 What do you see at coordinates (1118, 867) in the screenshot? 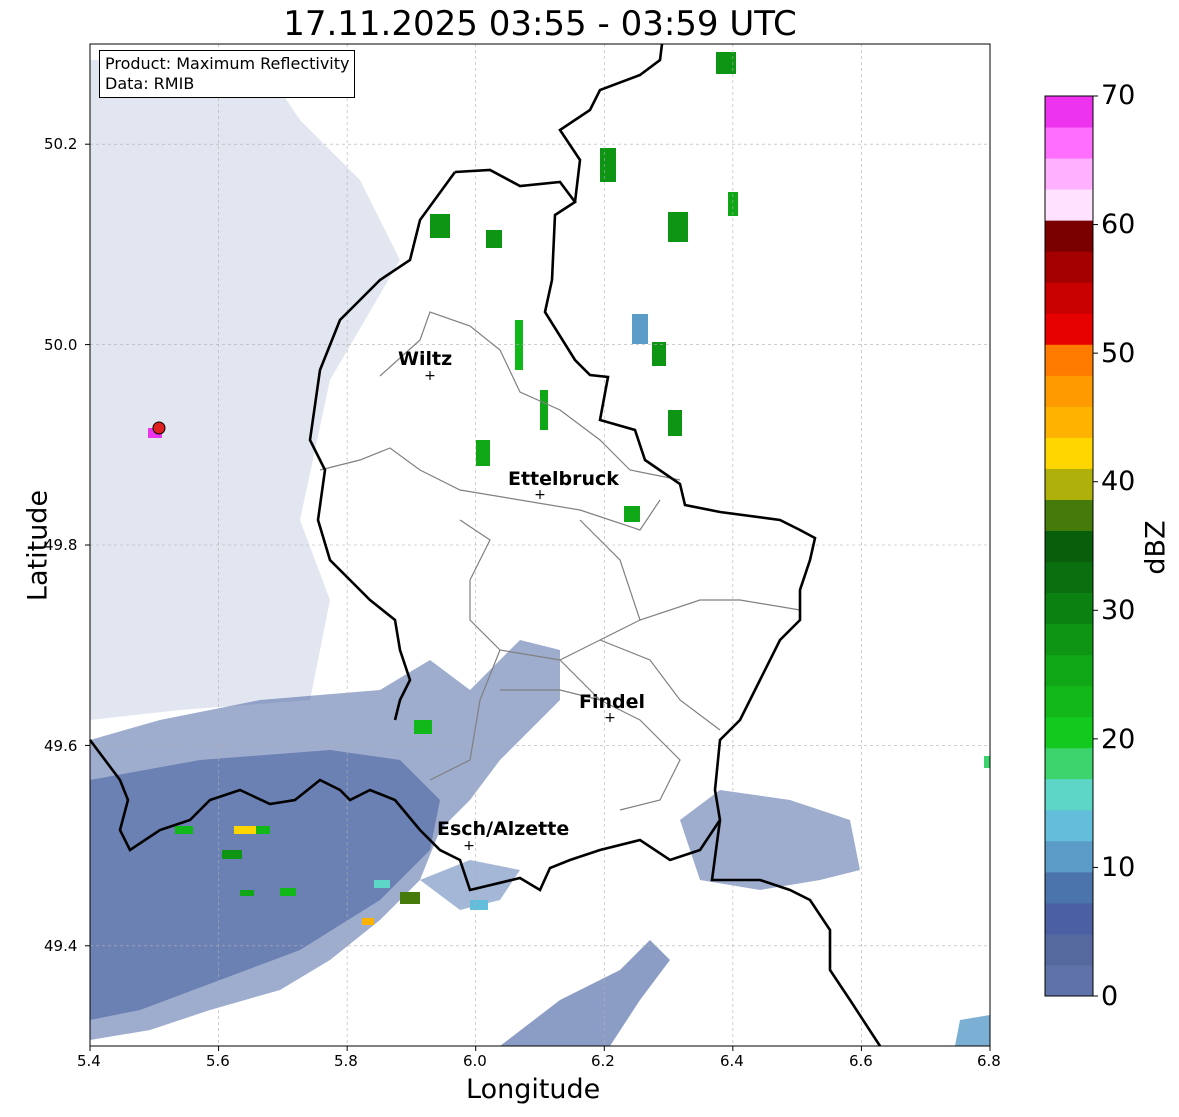
I see `colorbar-tick-label: 10` at bounding box center [1118, 867].